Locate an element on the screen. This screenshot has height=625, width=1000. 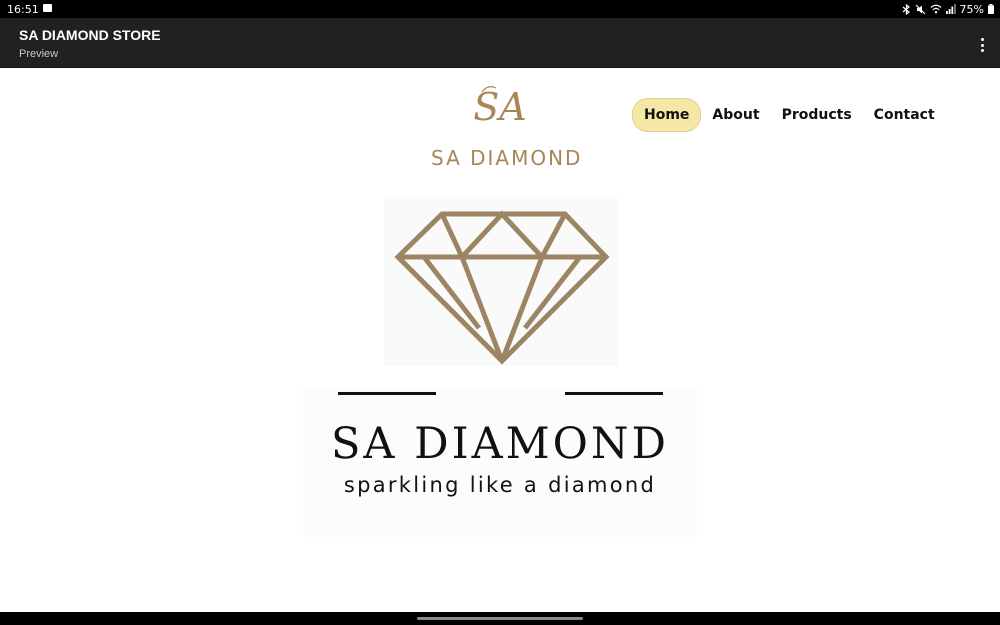
status-icons: 75% is located at coordinates (948, 9).